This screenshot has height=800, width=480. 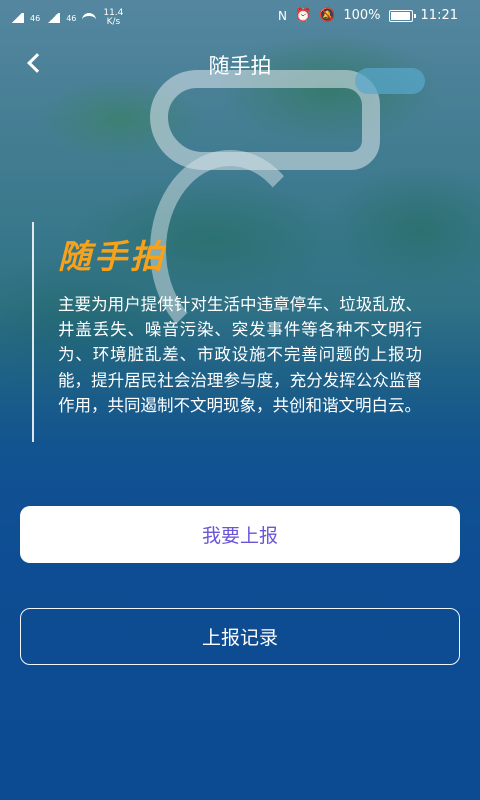 What do you see at coordinates (439, 15) in the screenshot?
I see `clock: 11:21` at bounding box center [439, 15].